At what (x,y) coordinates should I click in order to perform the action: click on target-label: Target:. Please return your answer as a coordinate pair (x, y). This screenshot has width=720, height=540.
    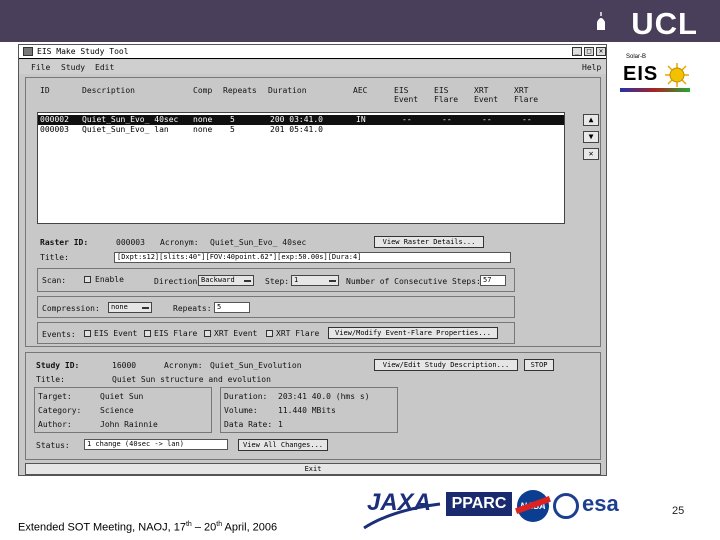
    Looking at the image, I should click on (55, 396).